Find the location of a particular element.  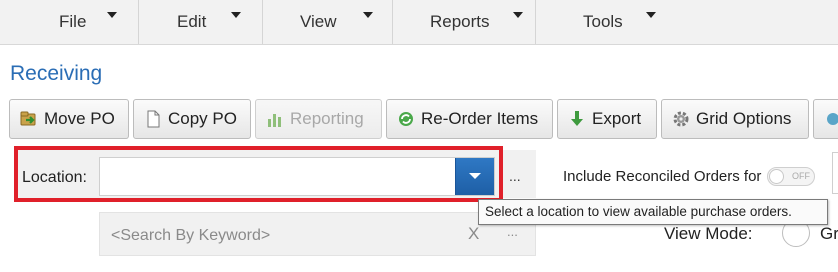

menu-reports: Reports is located at coordinates (464, 22).